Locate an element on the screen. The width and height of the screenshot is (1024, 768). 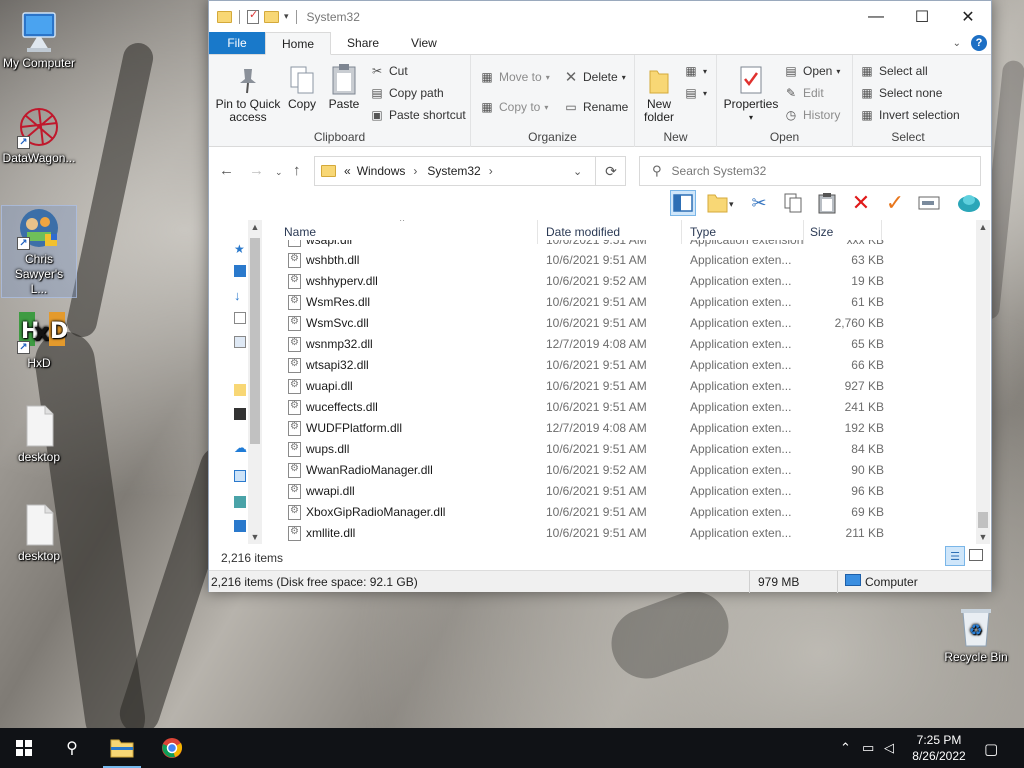
delete-button: ✕ Delete ▾ is located at coordinates (594, 77).